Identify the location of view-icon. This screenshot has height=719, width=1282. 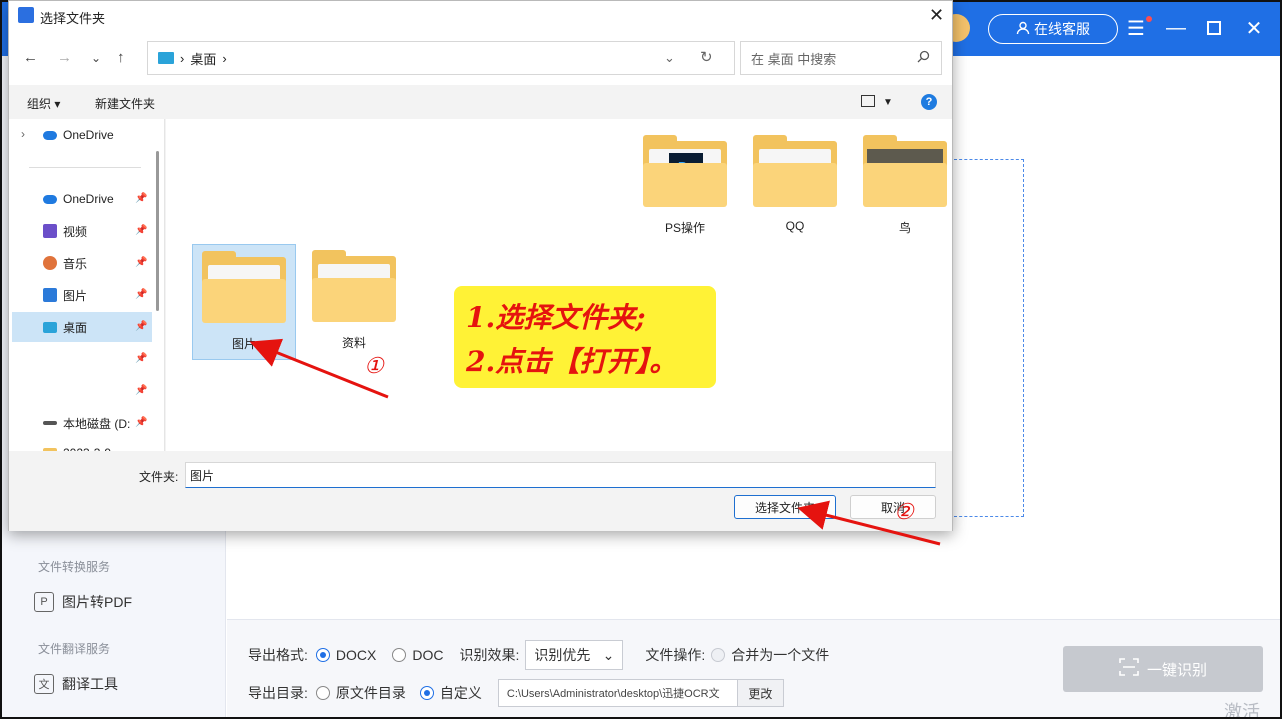
(868, 101).